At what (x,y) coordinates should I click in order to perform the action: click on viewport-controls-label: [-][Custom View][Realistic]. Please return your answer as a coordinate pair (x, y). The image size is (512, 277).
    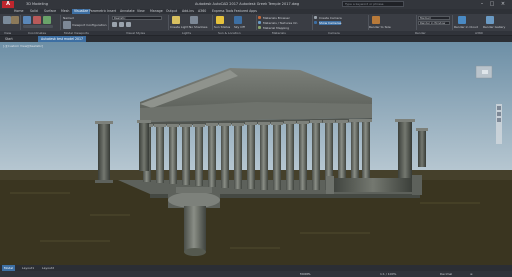
    Looking at the image, I should click on (23, 46).